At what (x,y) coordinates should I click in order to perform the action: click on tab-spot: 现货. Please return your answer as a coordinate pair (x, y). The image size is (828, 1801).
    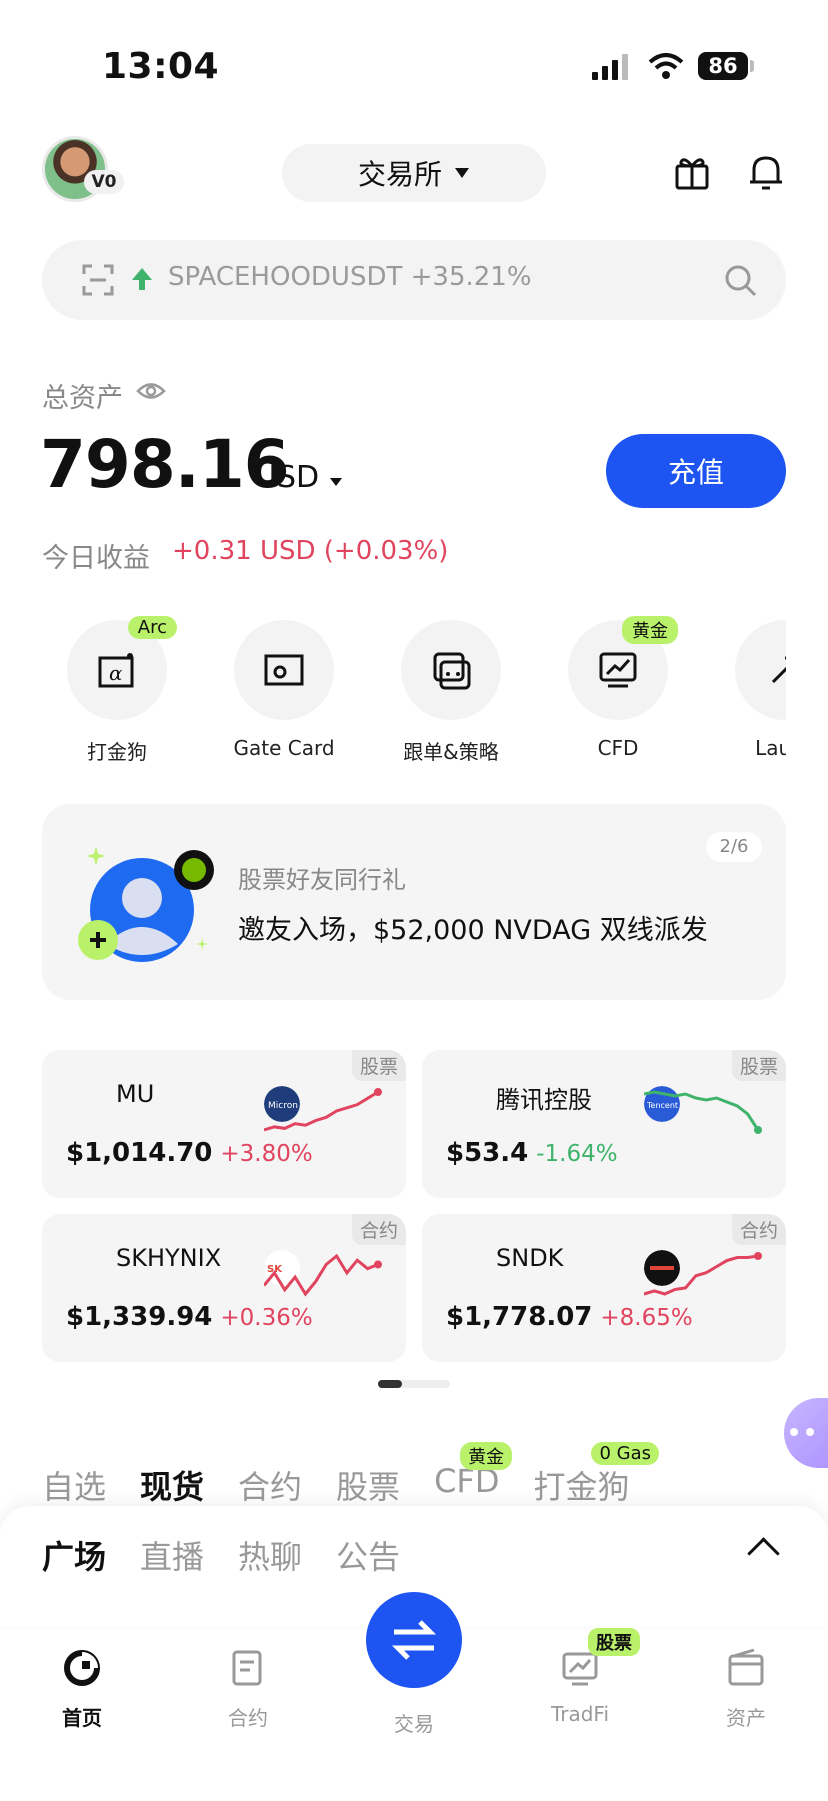
    Looking at the image, I should click on (172, 1485).